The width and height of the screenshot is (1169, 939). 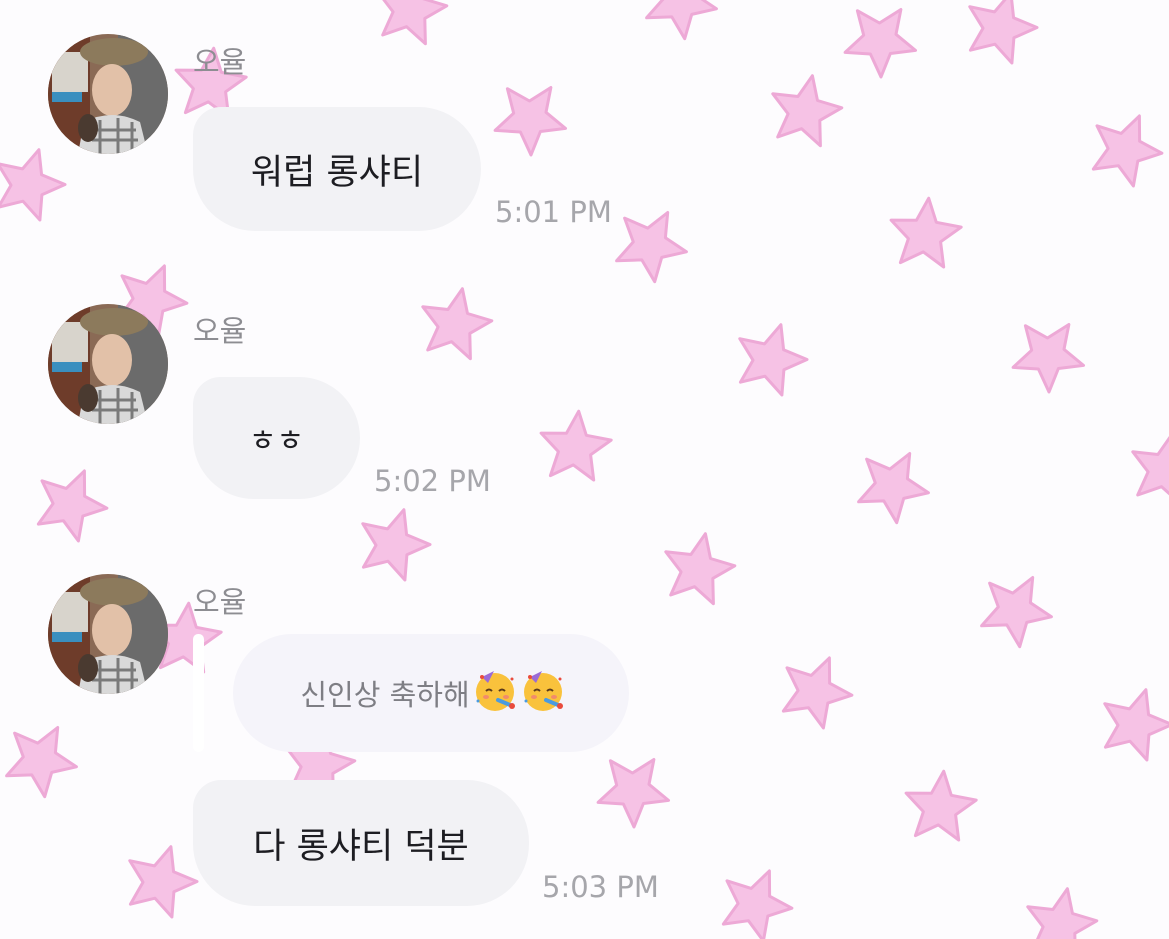 What do you see at coordinates (337, 172) in the screenshot?
I see `message-text: 워럽 롱샤티` at bounding box center [337, 172].